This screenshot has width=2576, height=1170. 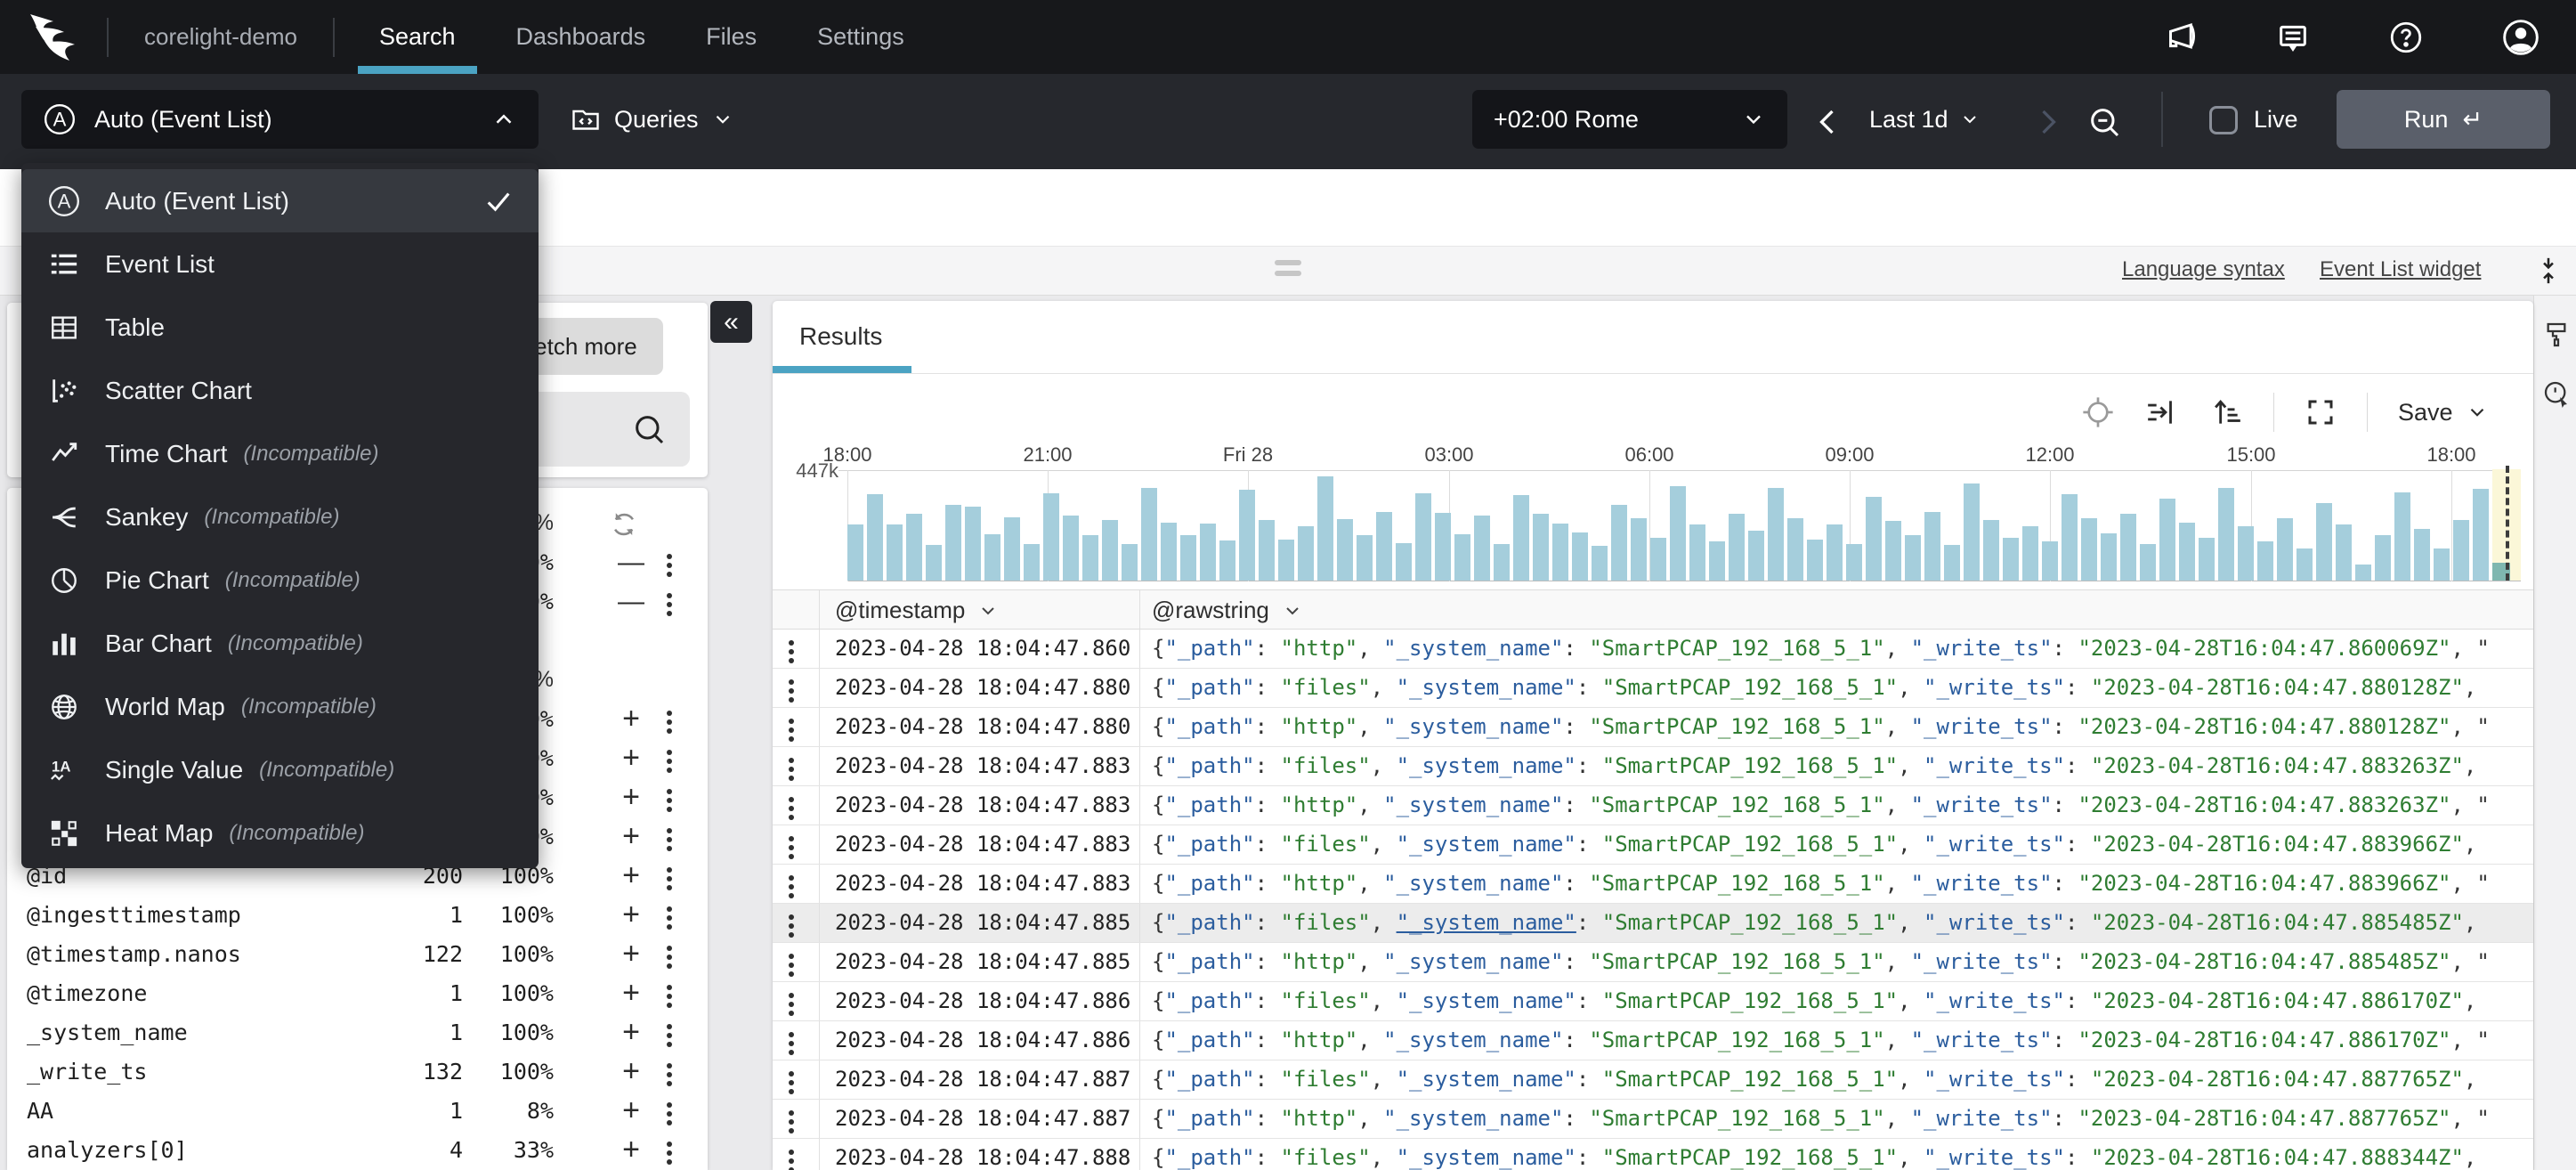 I want to click on tab-results: Results, so click(x=841, y=336).